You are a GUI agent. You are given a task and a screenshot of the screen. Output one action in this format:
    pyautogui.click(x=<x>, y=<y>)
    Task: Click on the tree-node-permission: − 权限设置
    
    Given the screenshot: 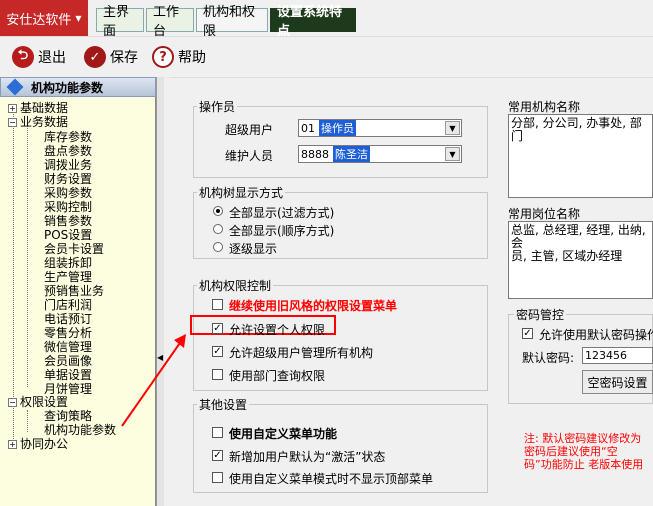 What is the action you would take?
    pyautogui.click(x=38, y=402)
    